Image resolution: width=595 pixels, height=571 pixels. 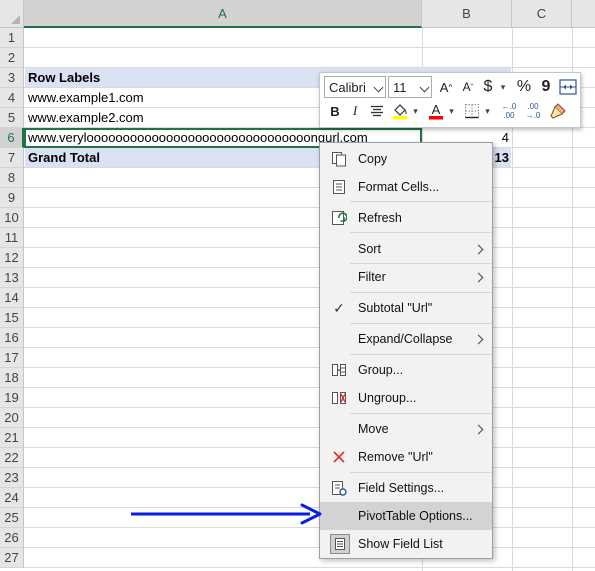 What do you see at coordinates (12, 278) in the screenshot?
I see `row-header: 13` at bounding box center [12, 278].